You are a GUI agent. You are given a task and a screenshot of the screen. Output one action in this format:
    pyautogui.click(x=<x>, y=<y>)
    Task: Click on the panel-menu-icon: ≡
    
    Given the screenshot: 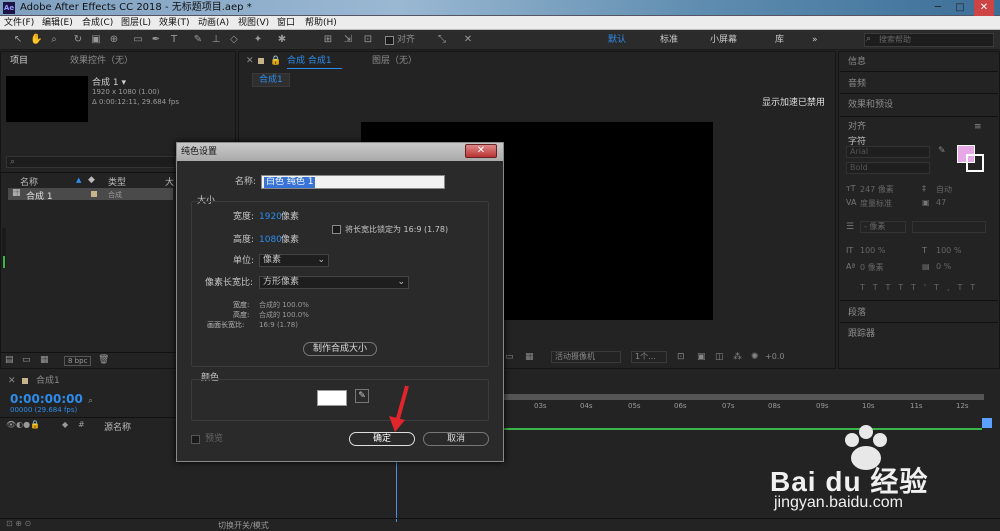 What is the action you would take?
    pyautogui.click(x=978, y=127)
    